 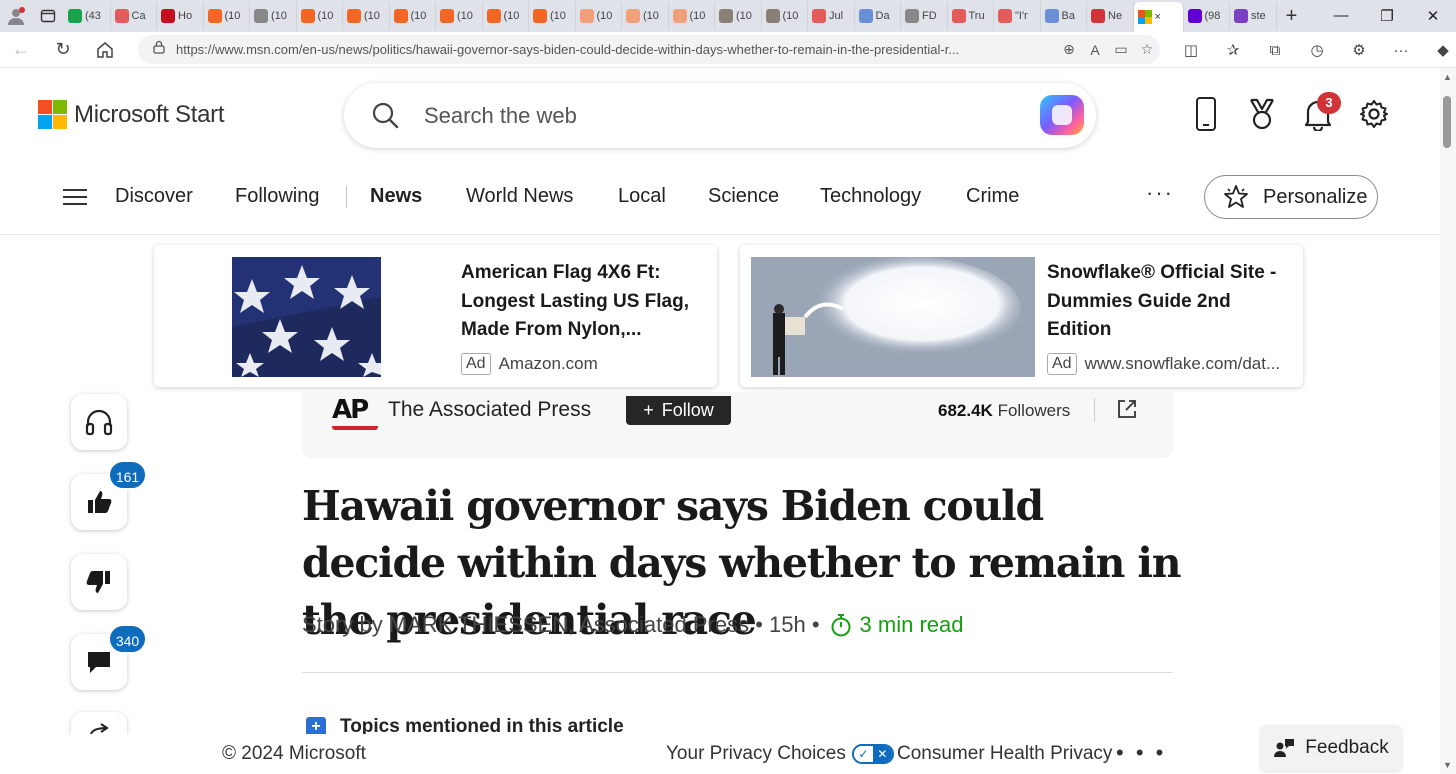 What do you see at coordinates (1141, 753) in the screenshot?
I see `footer-more-button: • • •` at bounding box center [1141, 753].